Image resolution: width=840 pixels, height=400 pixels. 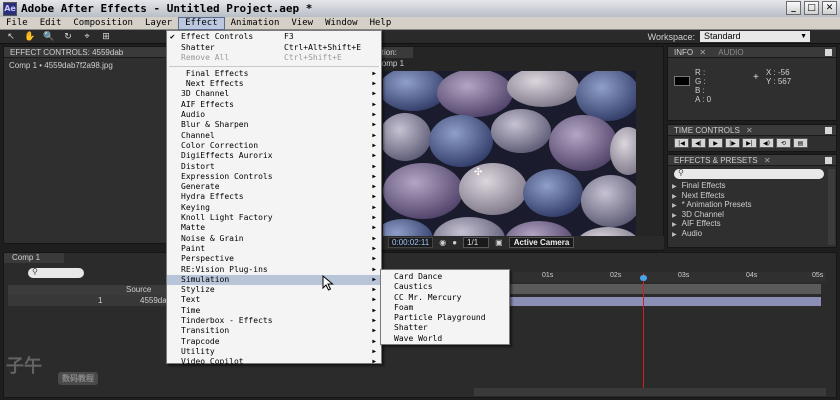 What do you see at coordinates (274, 321) in the screenshot?
I see `menu-item-tinderbox-effects: Tinderbox - Effects ▶` at bounding box center [274, 321].